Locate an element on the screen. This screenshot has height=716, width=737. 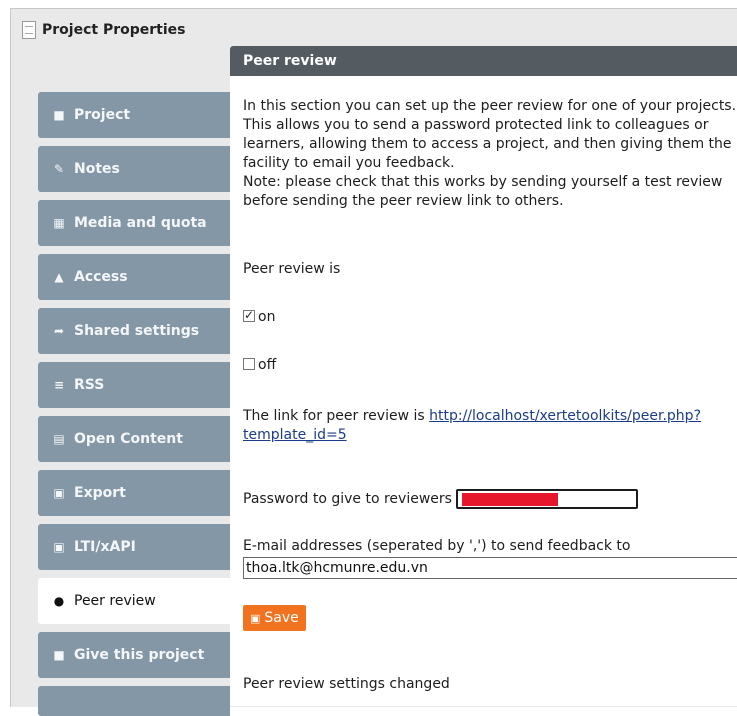
tab-label: Notes is located at coordinates (97, 169).